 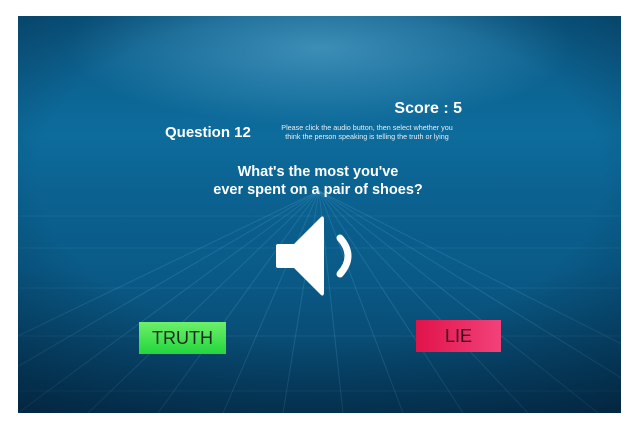 What do you see at coordinates (458, 336) in the screenshot?
I see `lie-button: LIE` at bounding box center [458, 336].